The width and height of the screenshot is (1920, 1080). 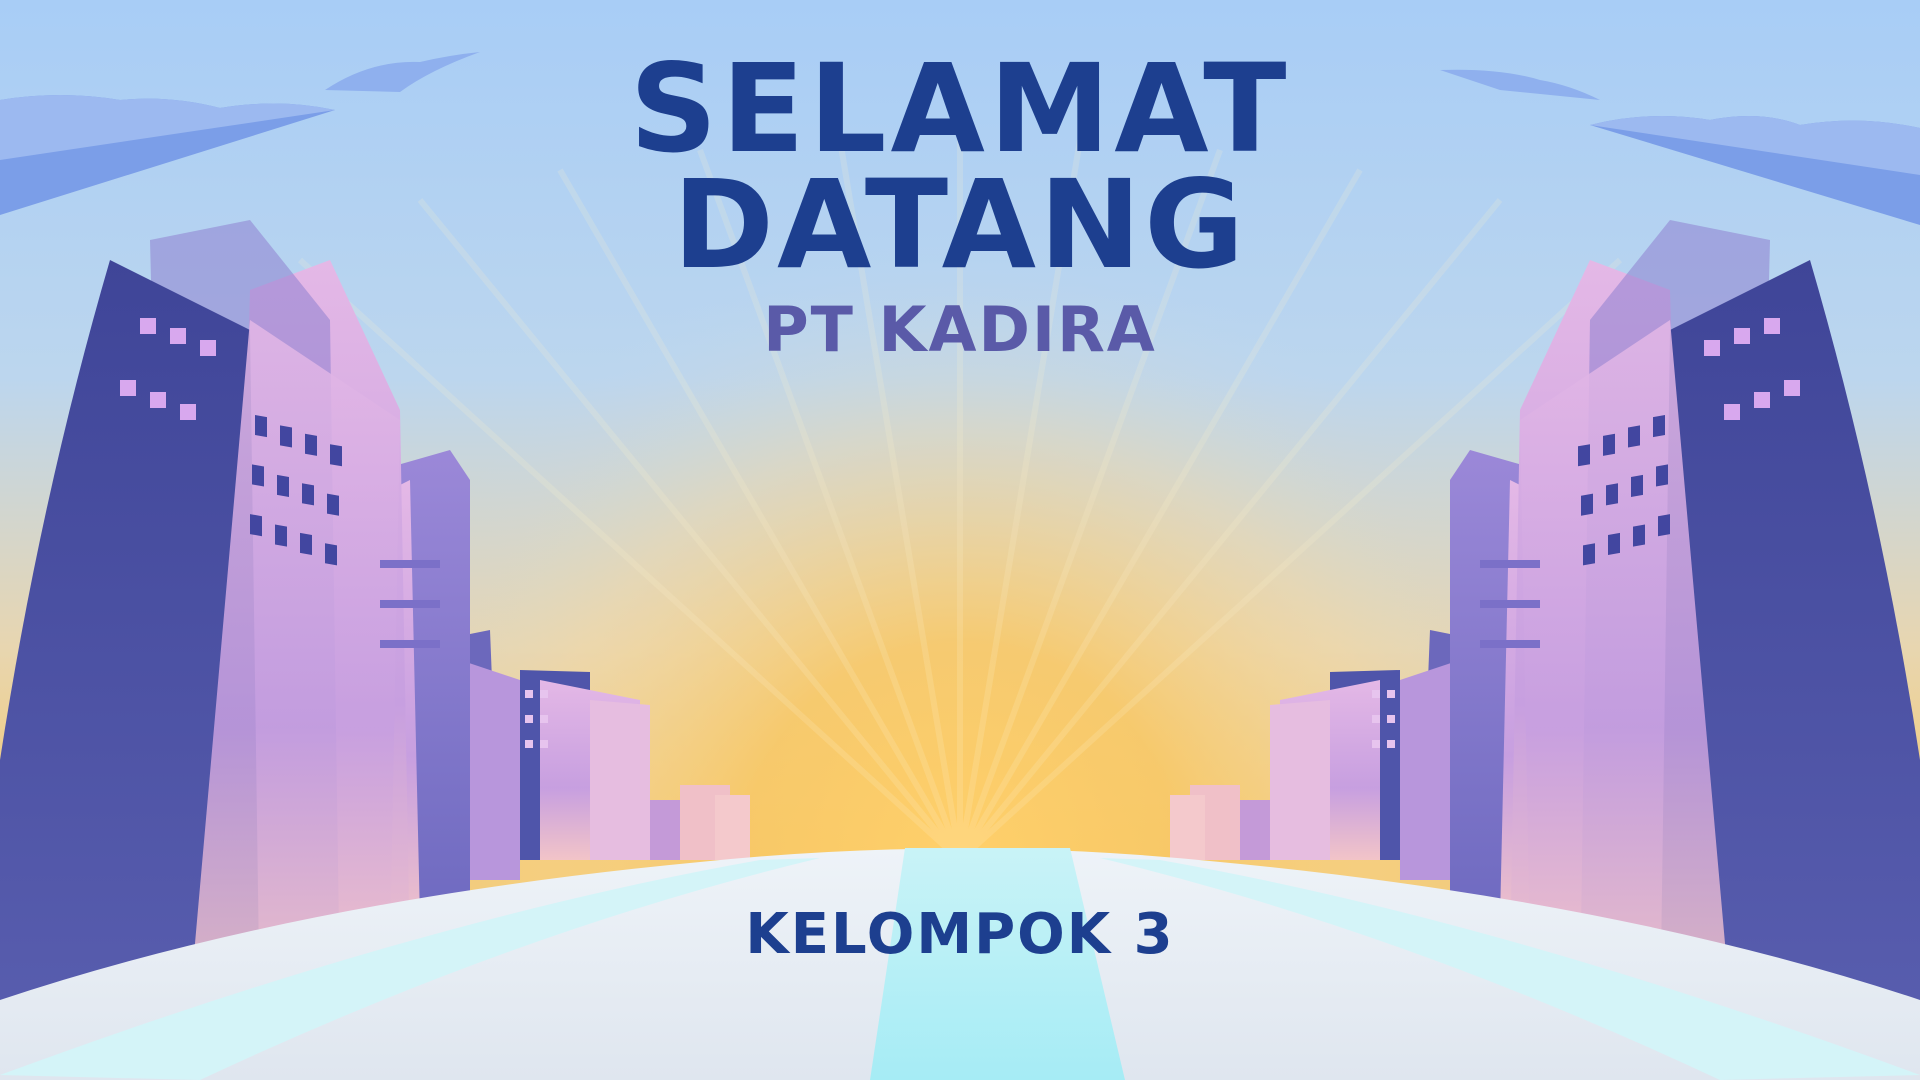 What do you see at coordinates (960, 329) in the screenshot?
I see `company-name: PT KADIRA` at bounding box center [960, 329].